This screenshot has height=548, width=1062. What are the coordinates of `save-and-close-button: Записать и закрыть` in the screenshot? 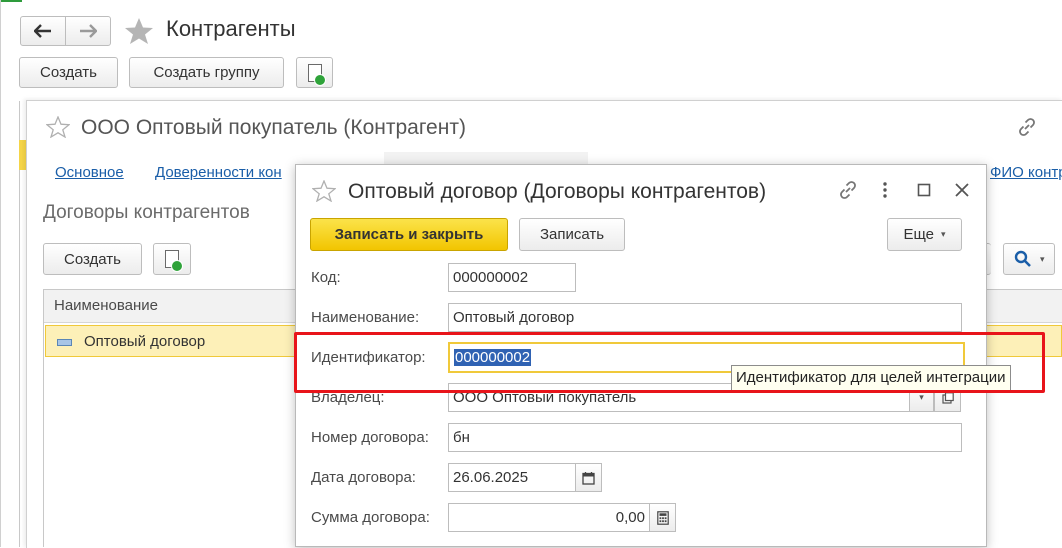 It's located at (409, 234).